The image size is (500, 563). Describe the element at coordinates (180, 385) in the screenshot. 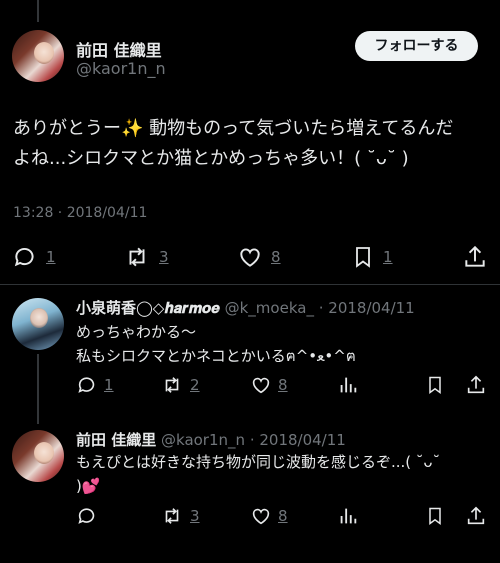

I see `retweet-button: 2` at that location.